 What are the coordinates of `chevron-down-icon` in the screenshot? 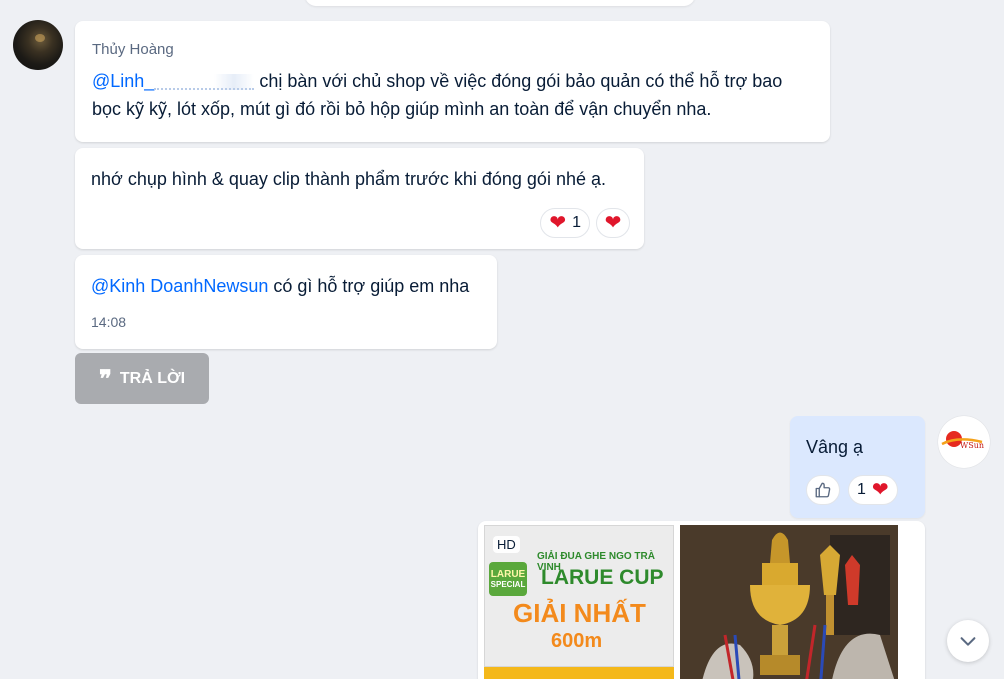 It's located at (968, 641).